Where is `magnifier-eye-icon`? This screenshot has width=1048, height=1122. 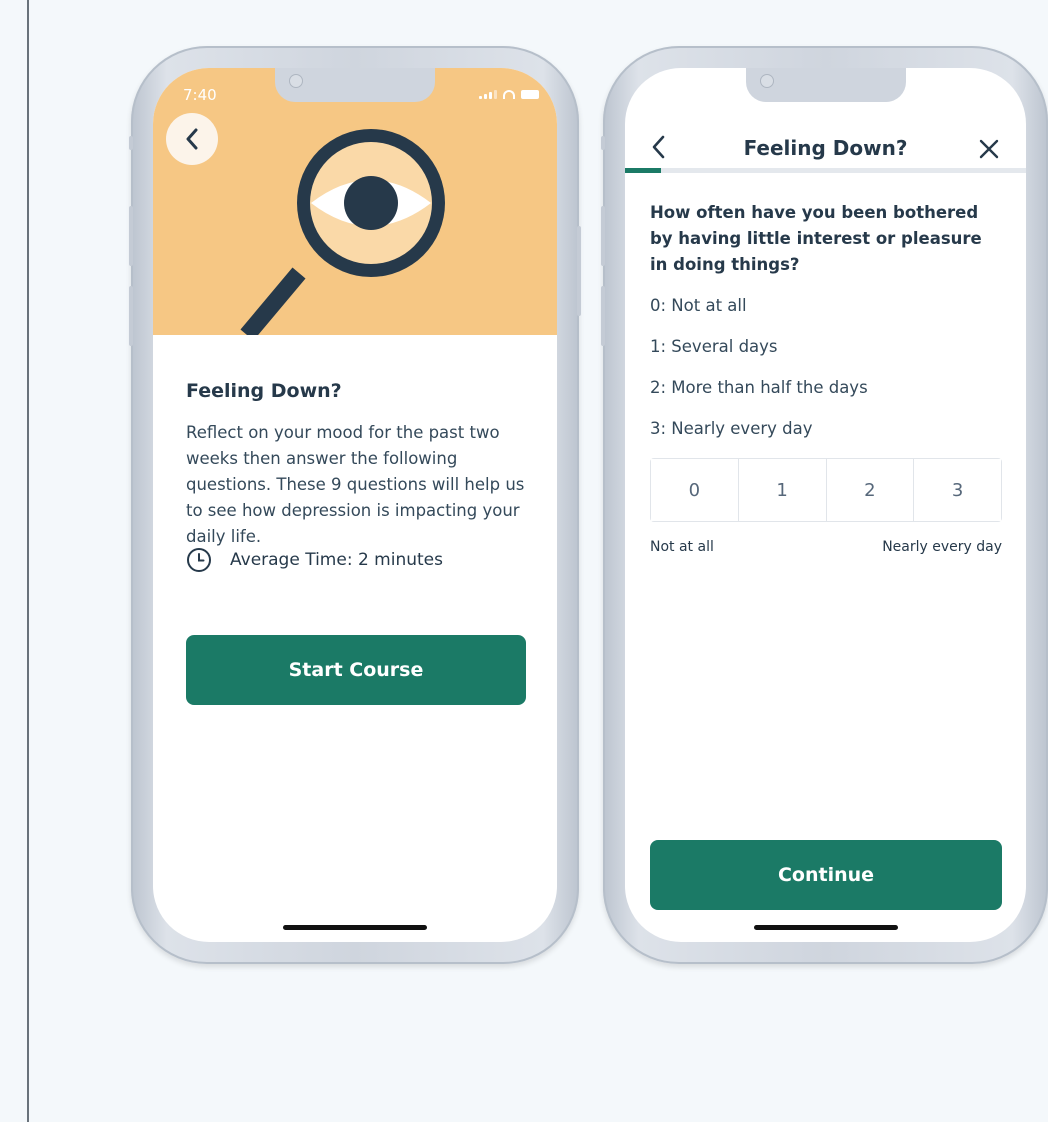 magnifier-eye-icon is located at coordinates (342, 232).